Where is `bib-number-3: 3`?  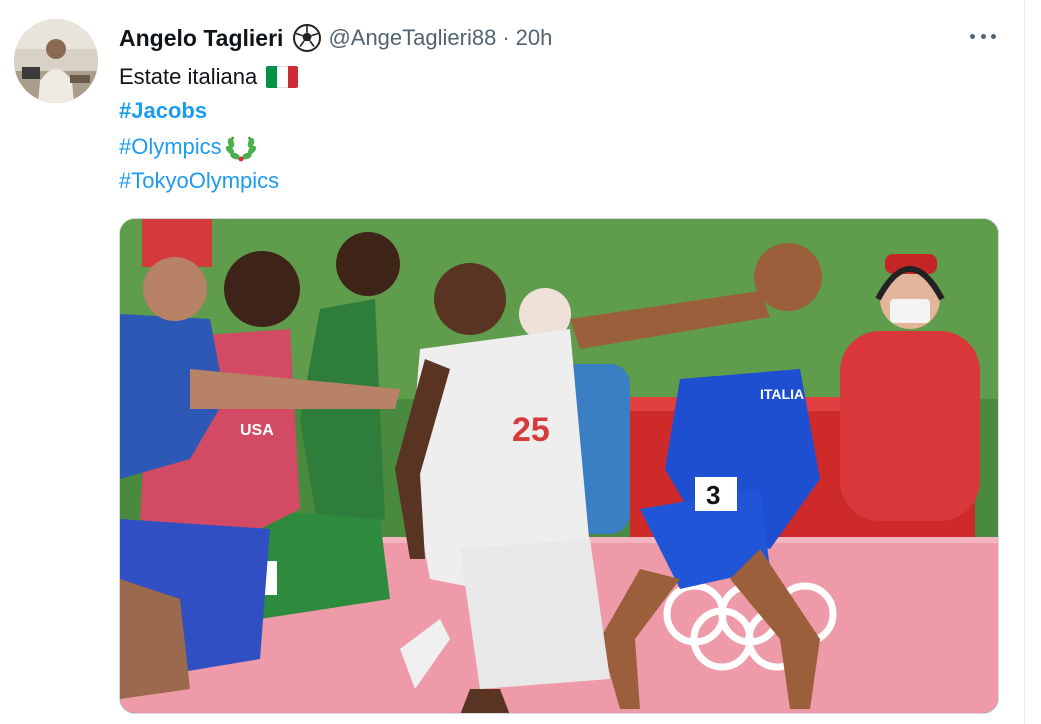 bib-number-3: 3 is located at coordinates (713, 495).